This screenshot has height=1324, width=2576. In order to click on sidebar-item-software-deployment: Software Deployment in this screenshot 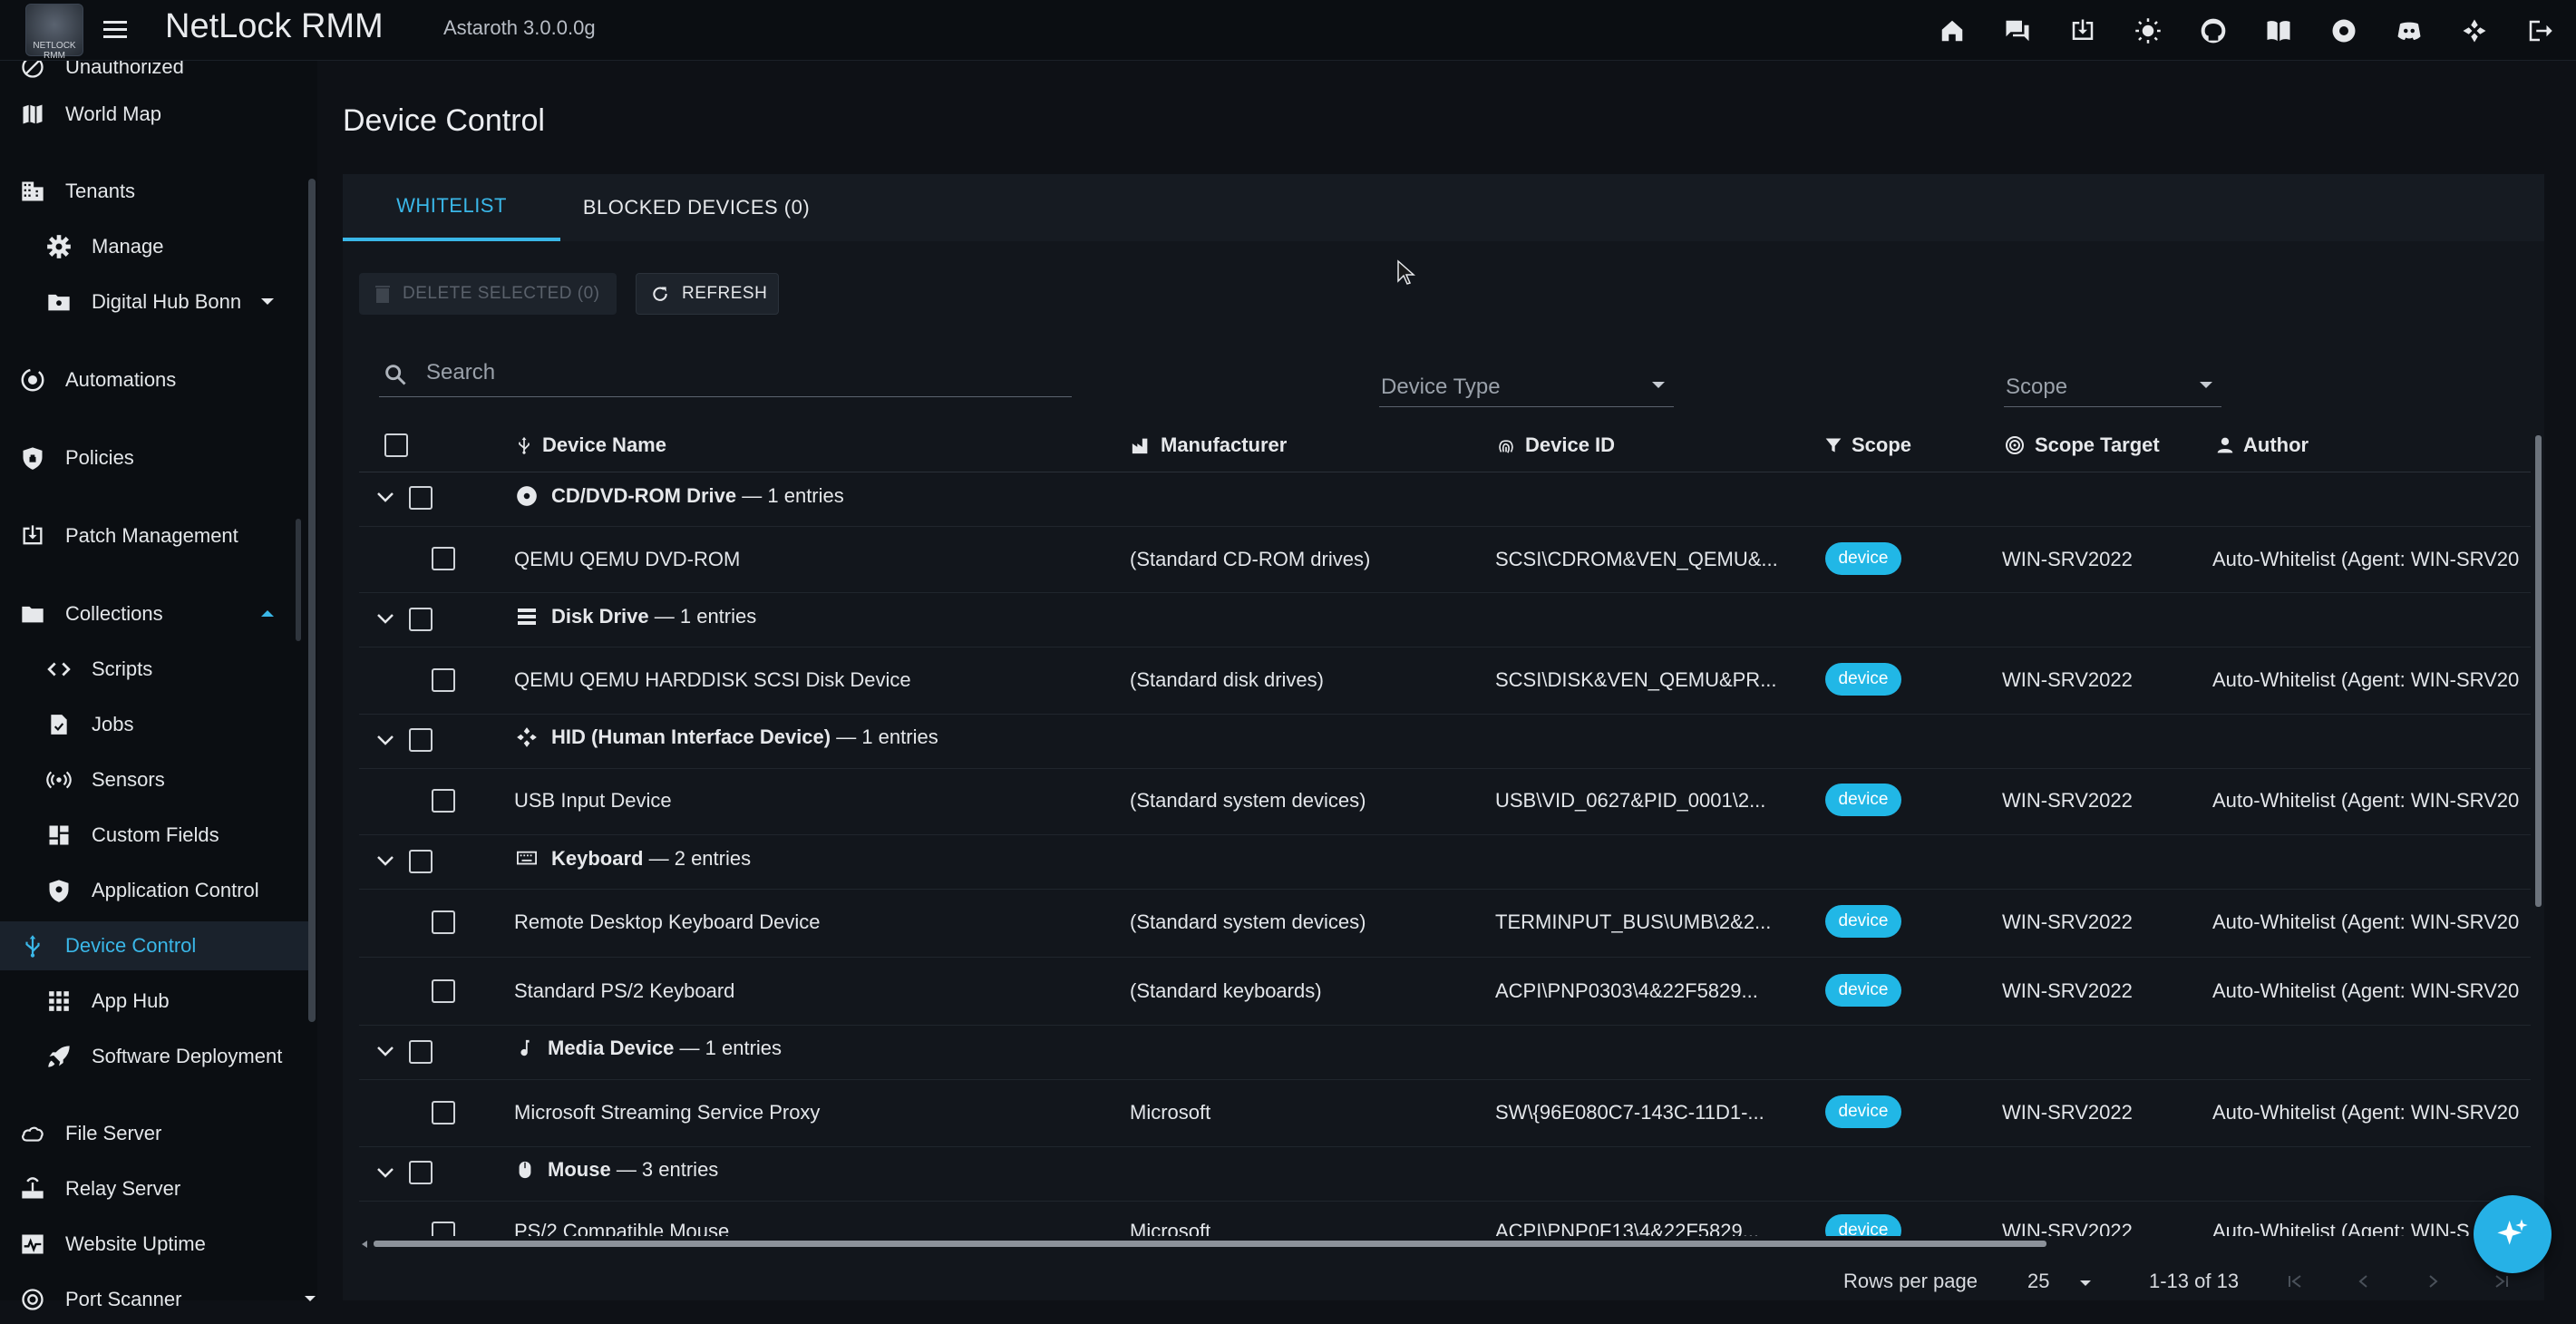, I will do `click(154, 1056)`.